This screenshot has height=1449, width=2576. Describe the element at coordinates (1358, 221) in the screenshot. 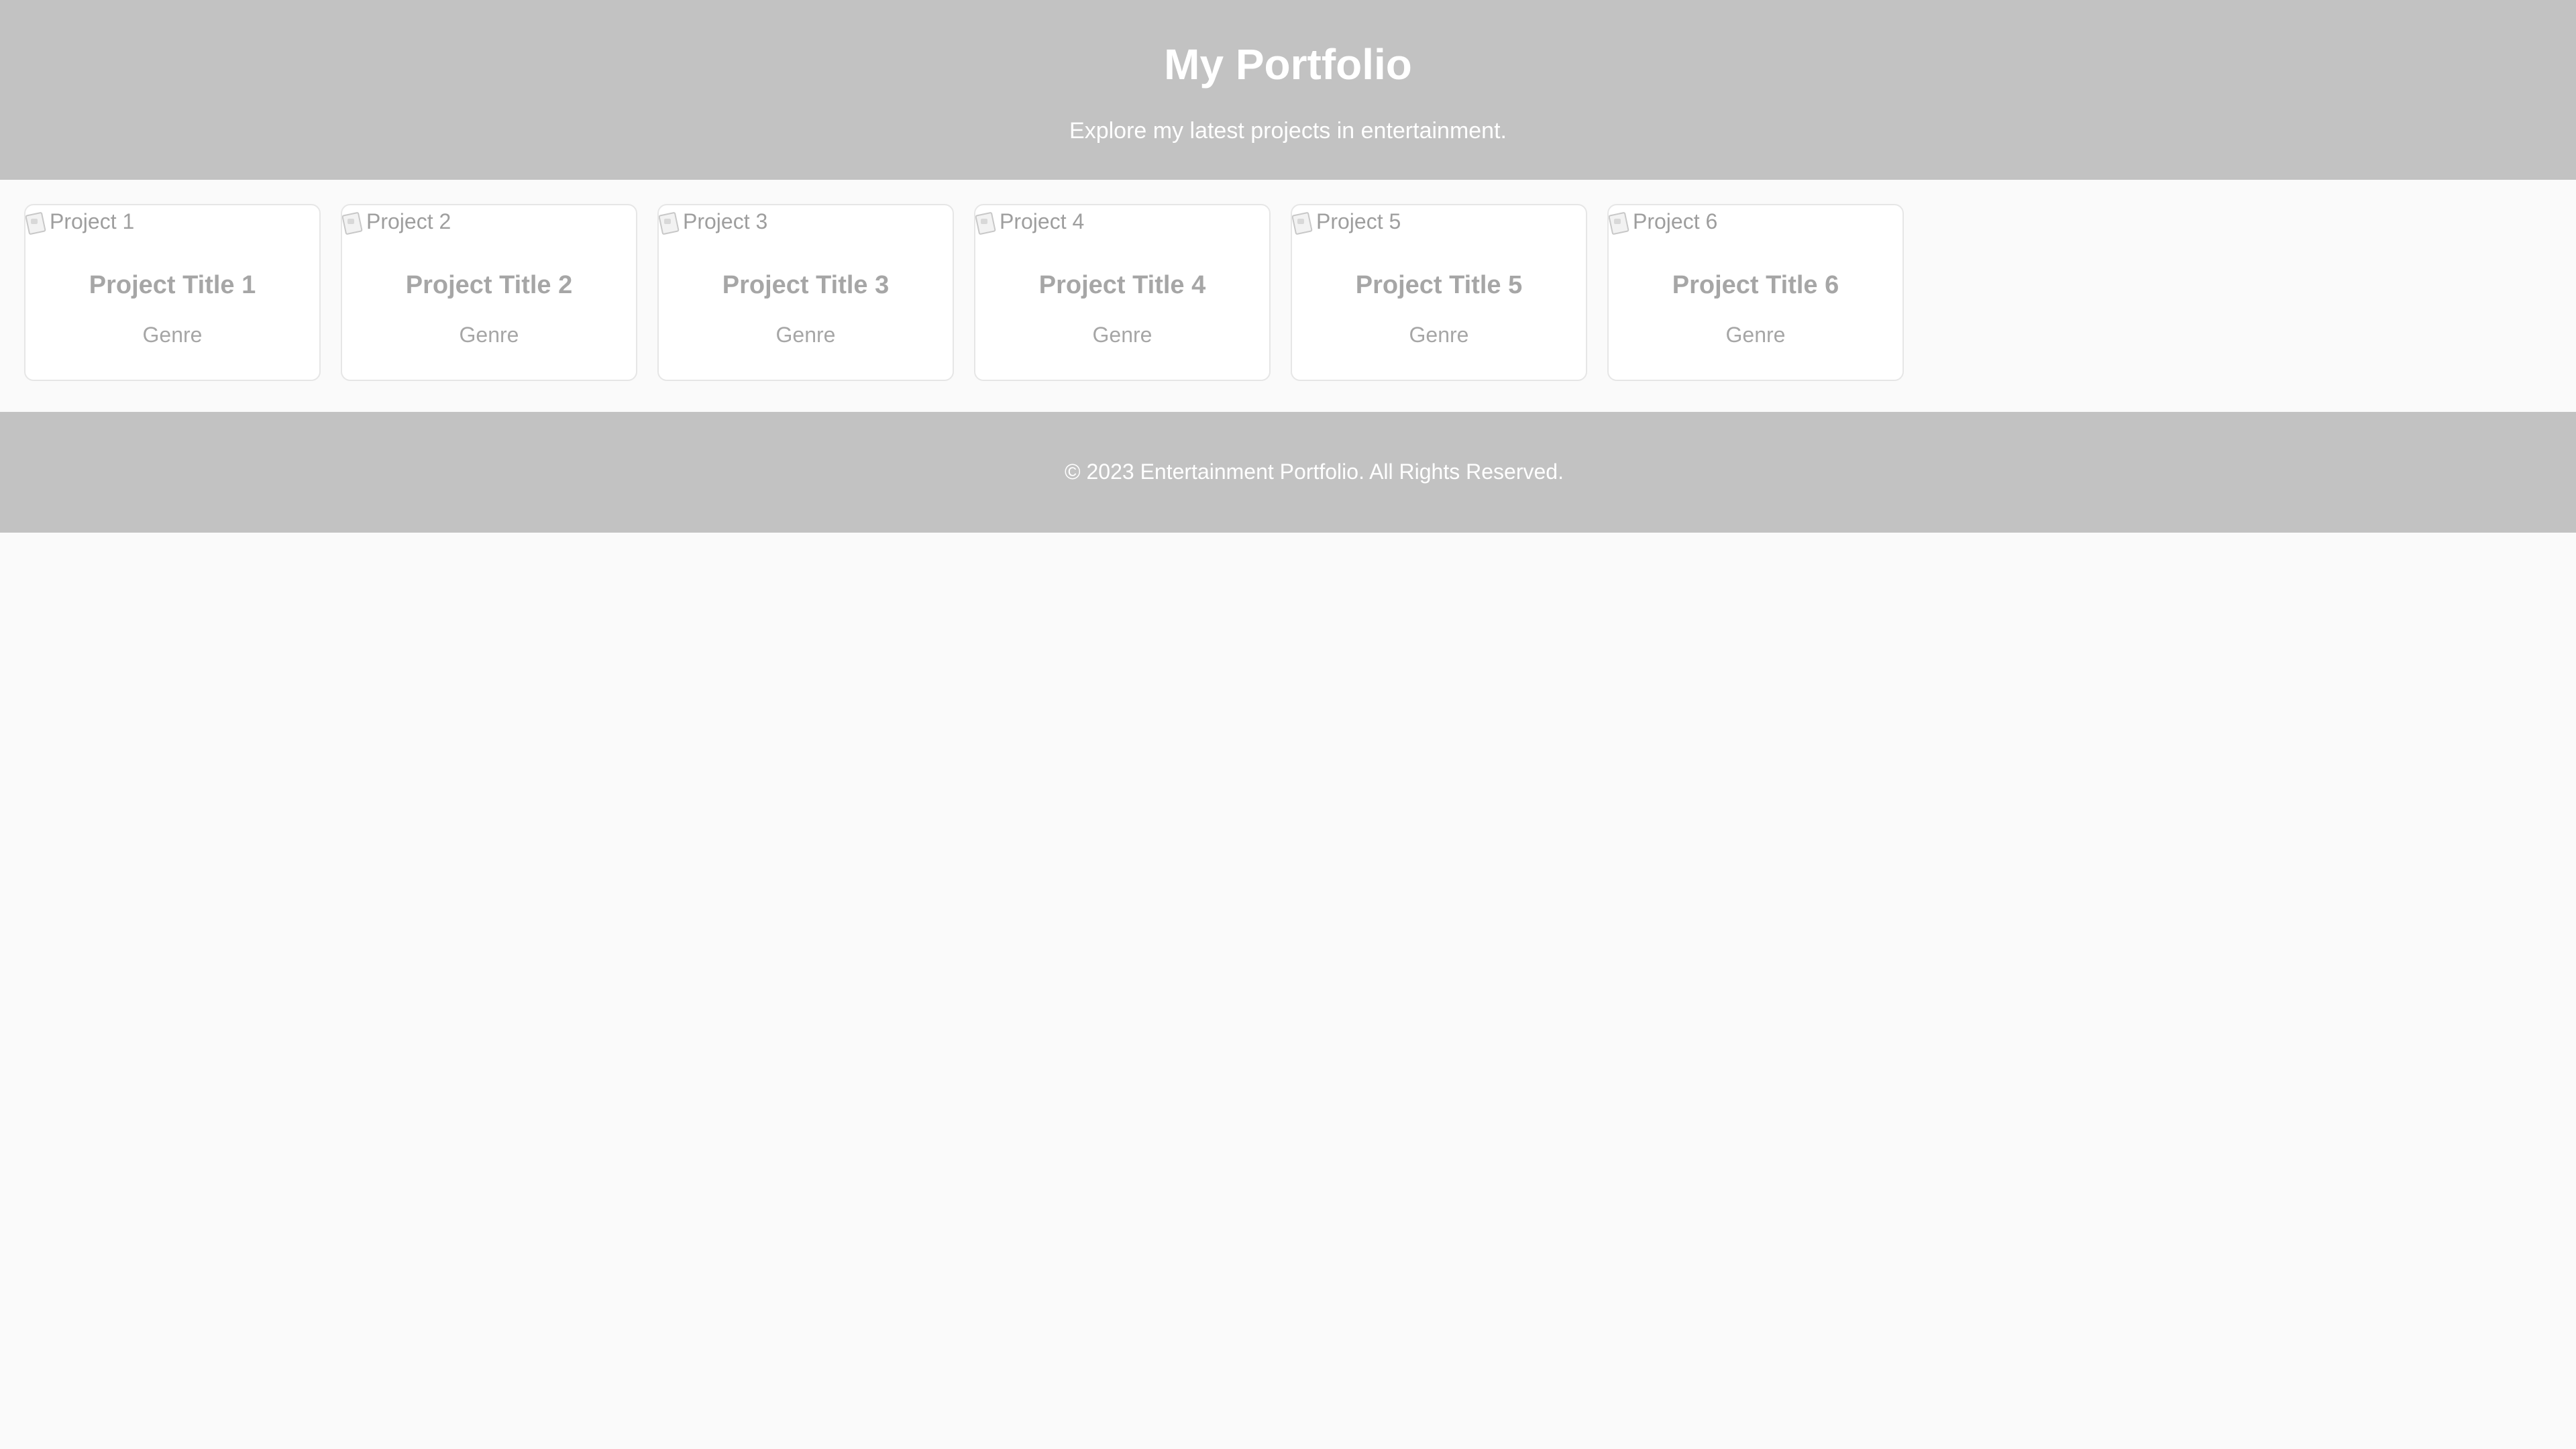

I see `project-image-alt: Project 5` at that location.